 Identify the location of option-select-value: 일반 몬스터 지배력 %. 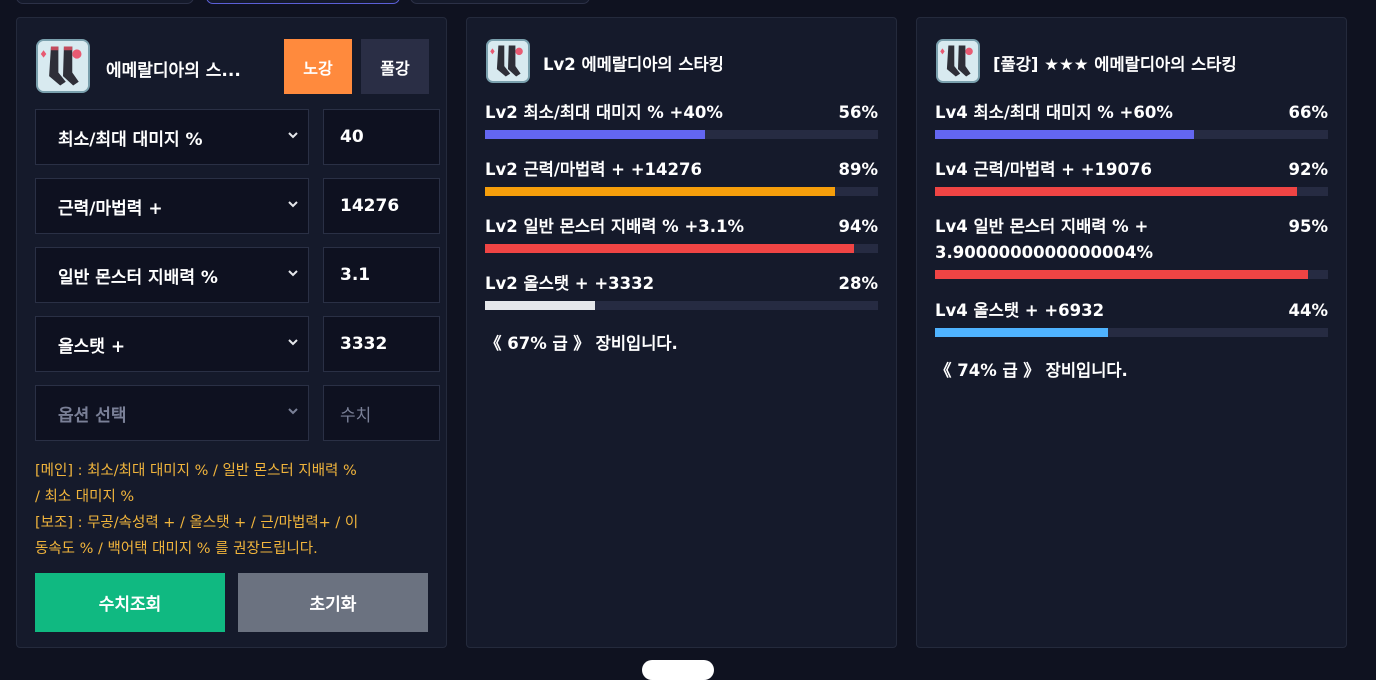
(138, 277).